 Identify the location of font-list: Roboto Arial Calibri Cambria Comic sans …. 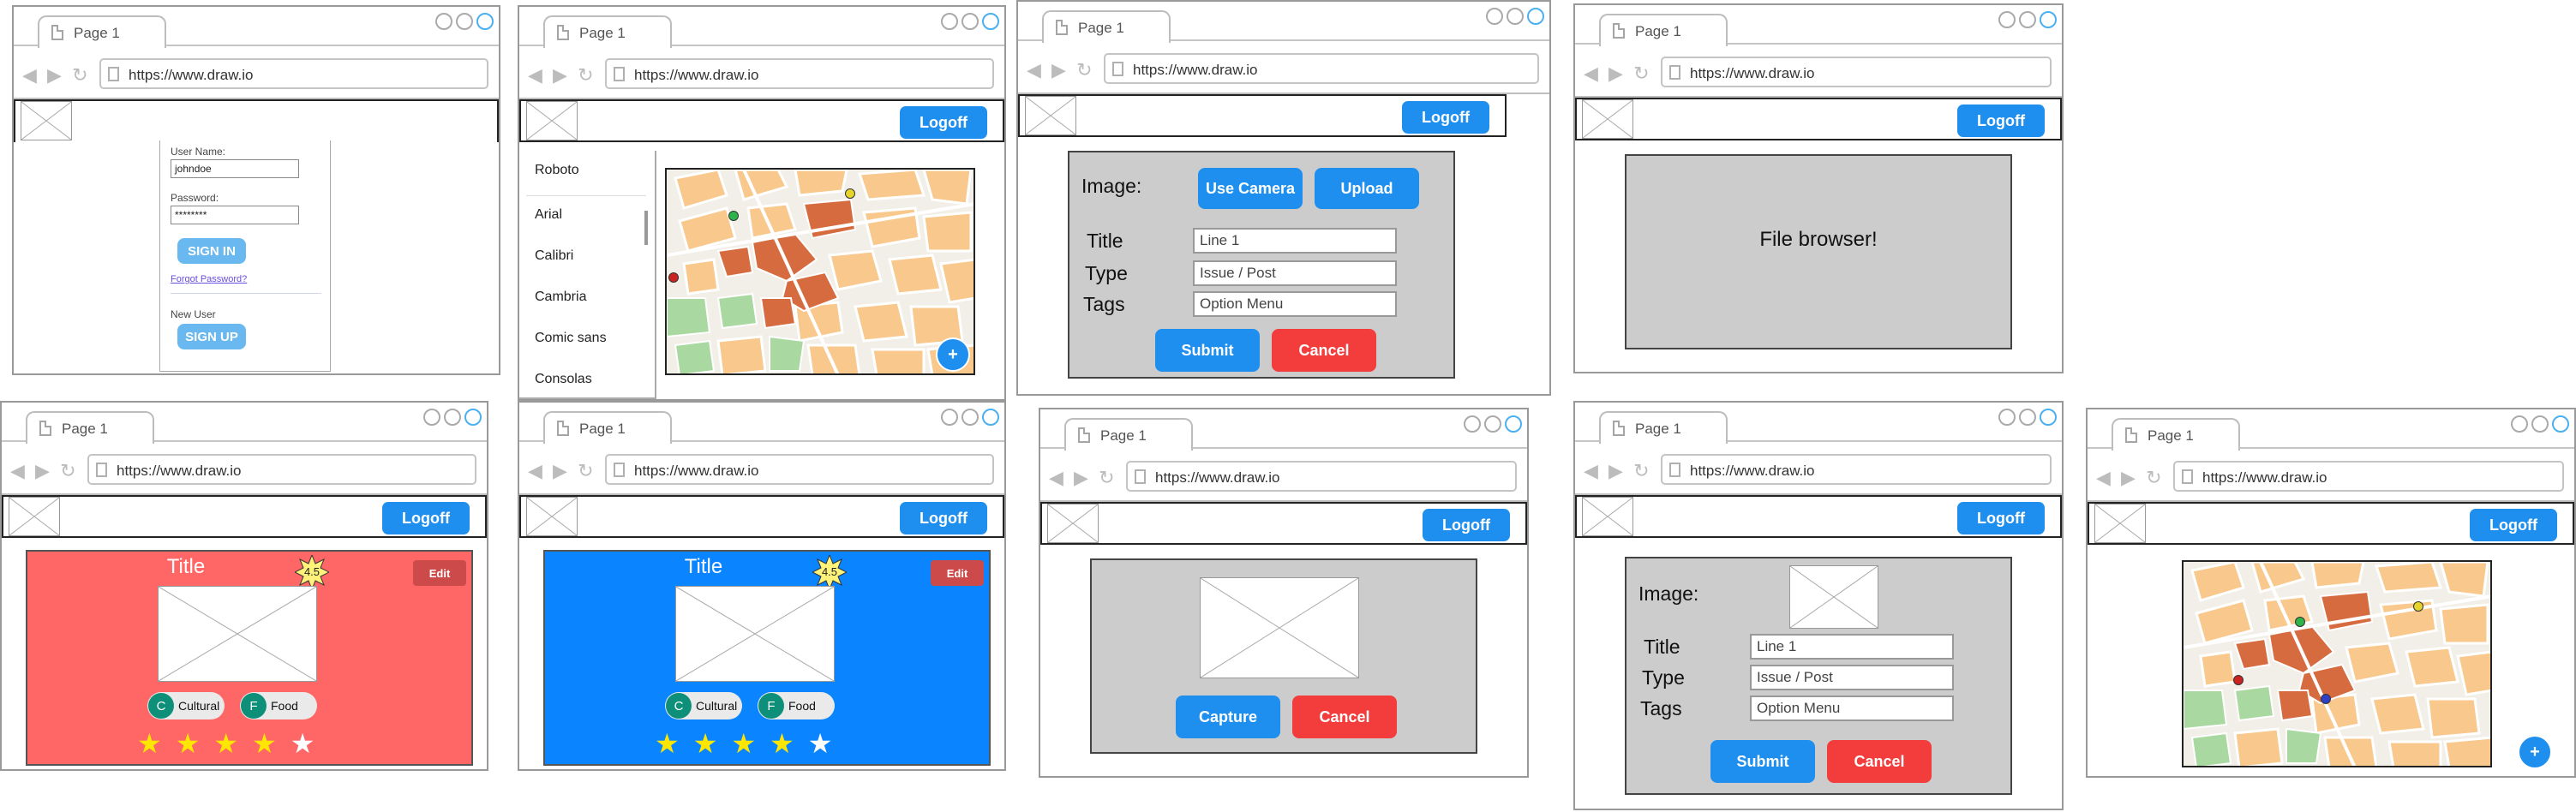
(587, 275).